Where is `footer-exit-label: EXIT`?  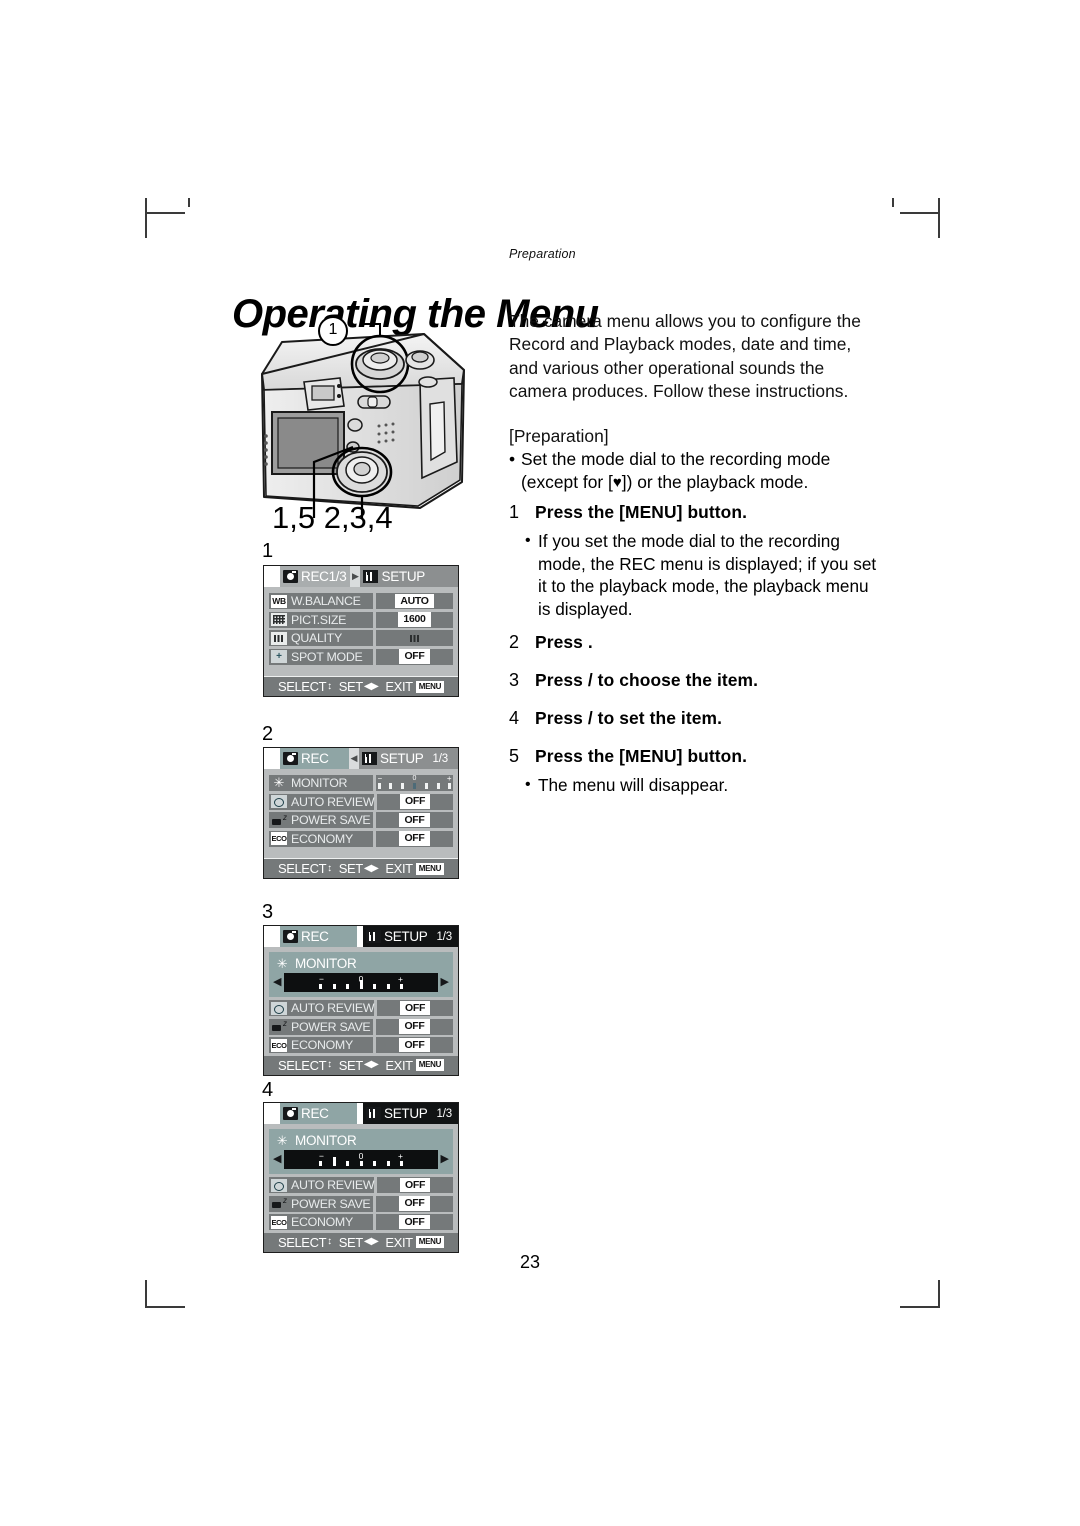
footer-exit-label: EXIT is located at coordinates (399, 686).